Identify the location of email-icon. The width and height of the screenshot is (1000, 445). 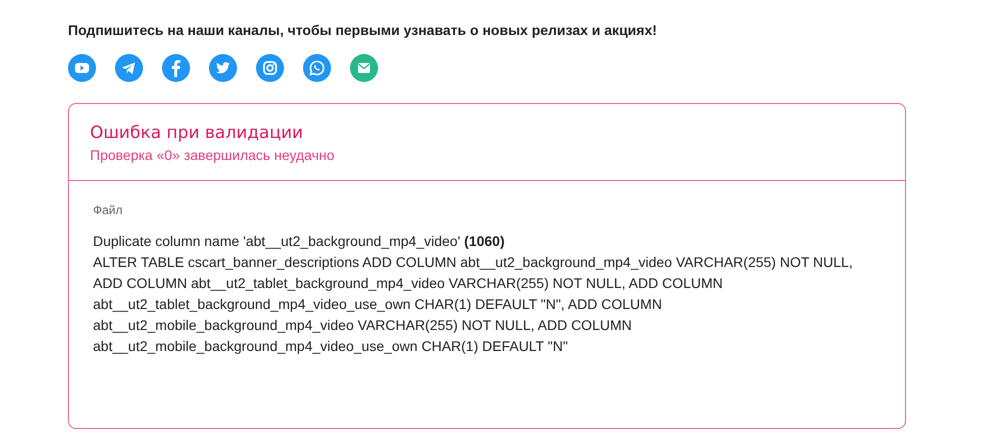
(364, 68).